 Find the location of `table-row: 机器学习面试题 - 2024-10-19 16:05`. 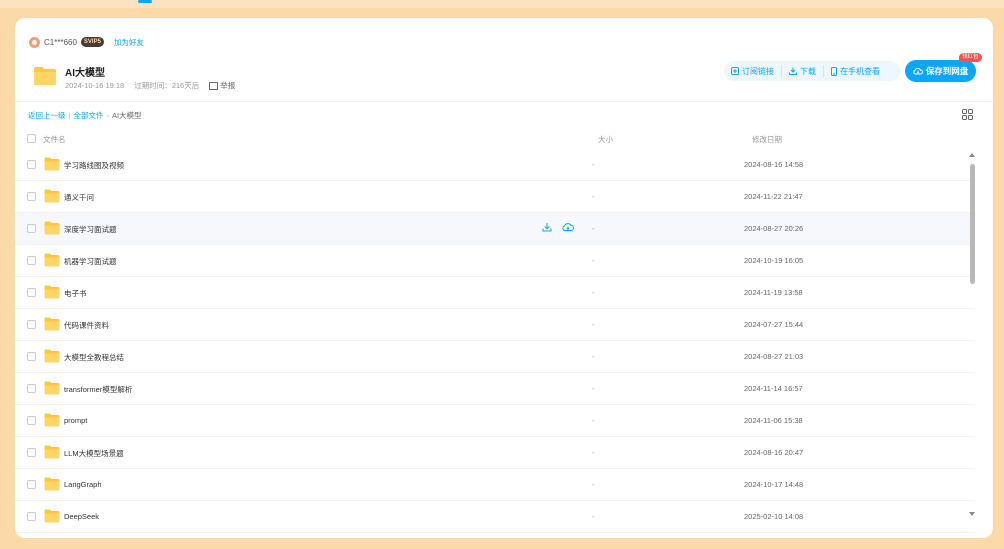

table-row: 机器学习面试题 - 2024-10-19 16:05 is located at coordinates (495, 261).